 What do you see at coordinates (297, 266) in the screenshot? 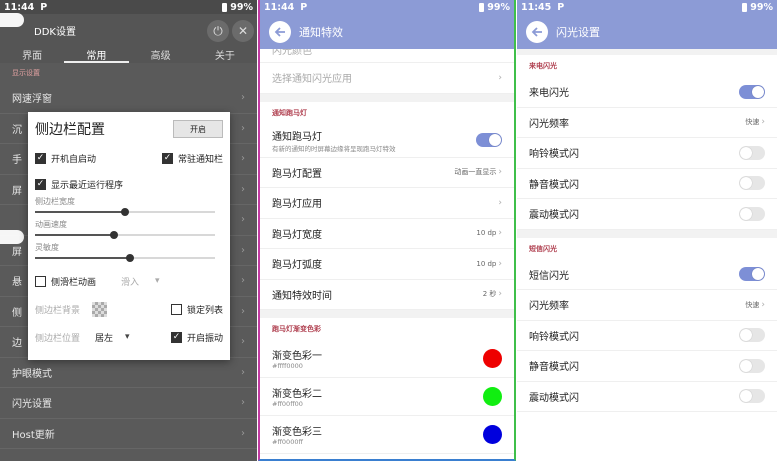
I see `list-item-label: 跑马灯弧度` at bounding box center [297, 266].